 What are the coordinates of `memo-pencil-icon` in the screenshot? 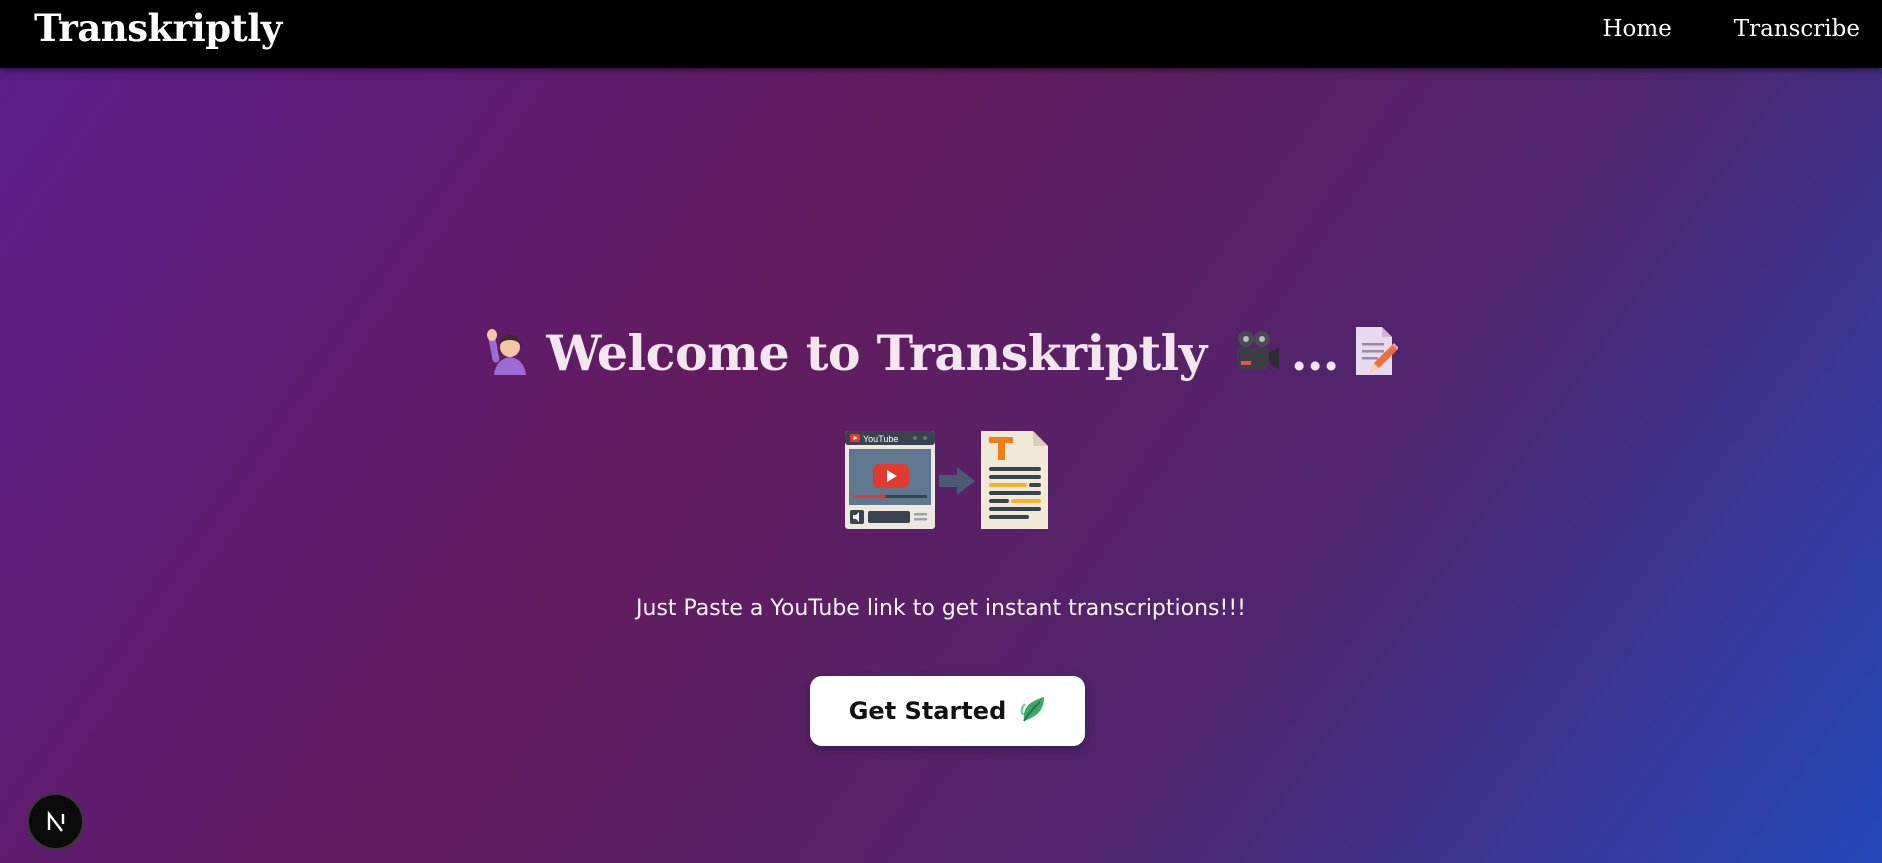 It's located at (1375, 353).